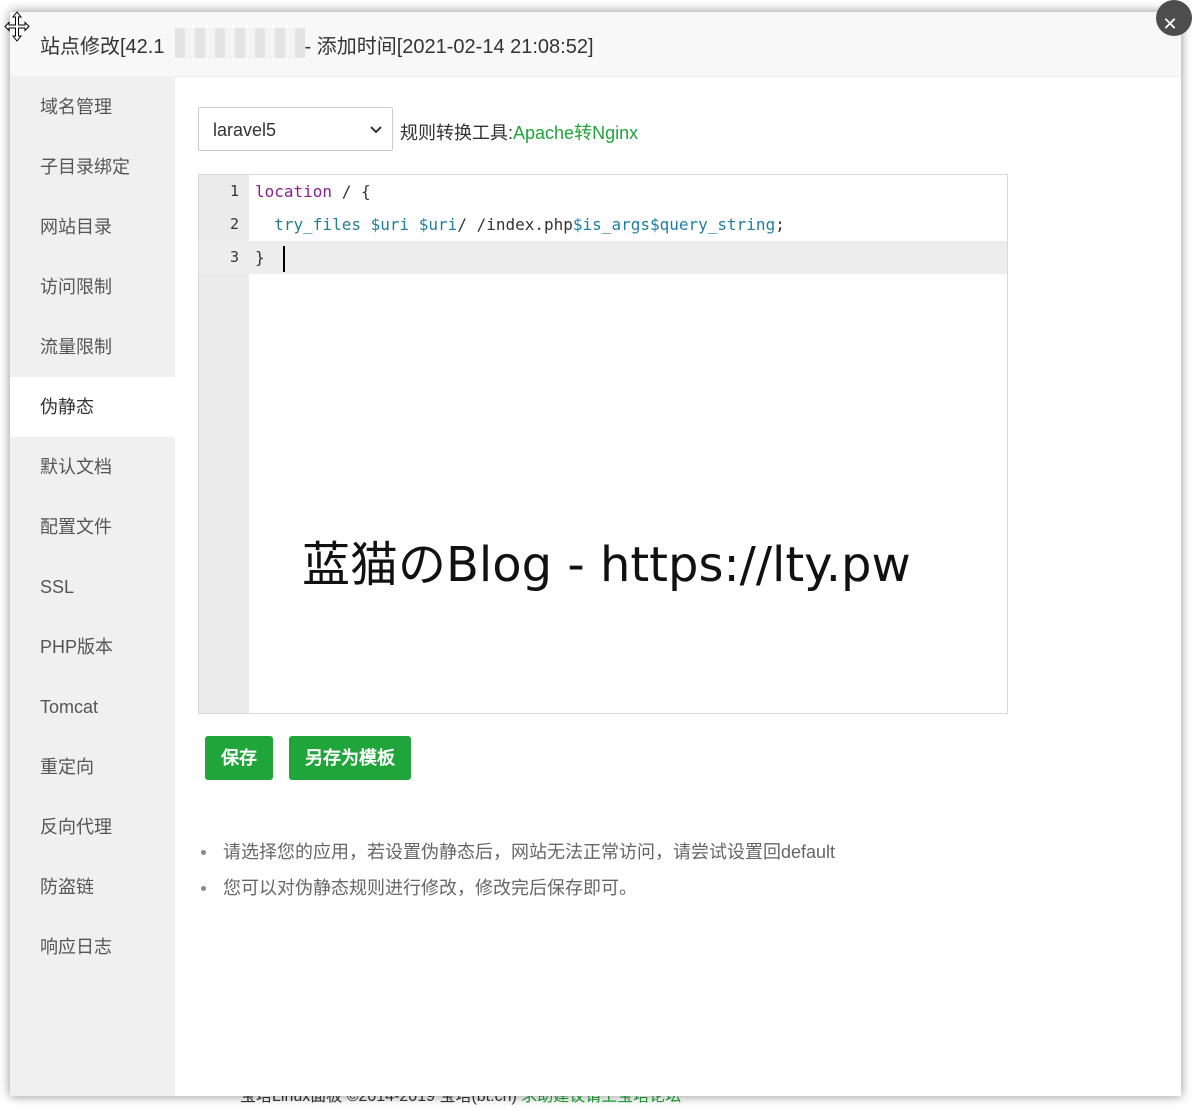 The height and width of the screenshot is (1111, 1192). I want to click on dialog-title: 站点修改[42.1 - 添加时间[2021-02-14 21:08:52], so click(317, 44).